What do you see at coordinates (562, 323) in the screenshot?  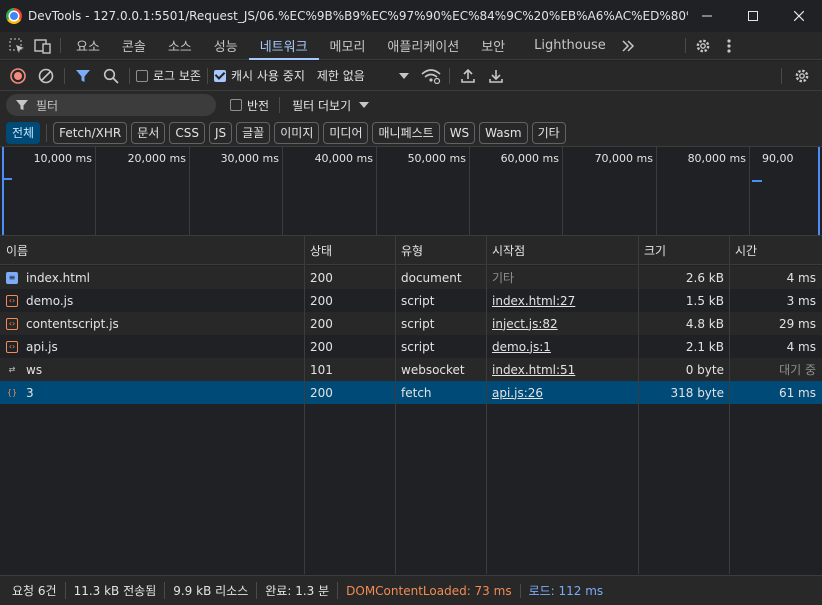 I see `cell-initiator: inject.js:82` at bounding box center [562, 323].